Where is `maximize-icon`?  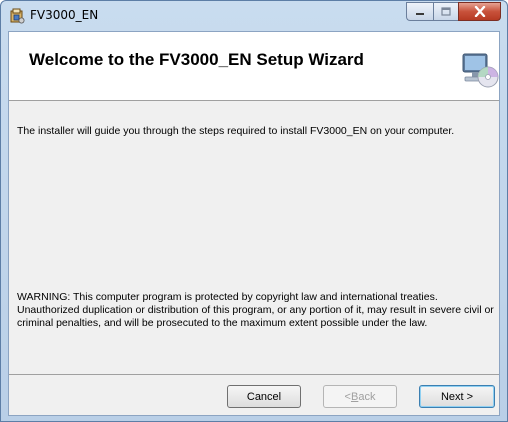
maximize-icon is located at coordinates (446, 11).